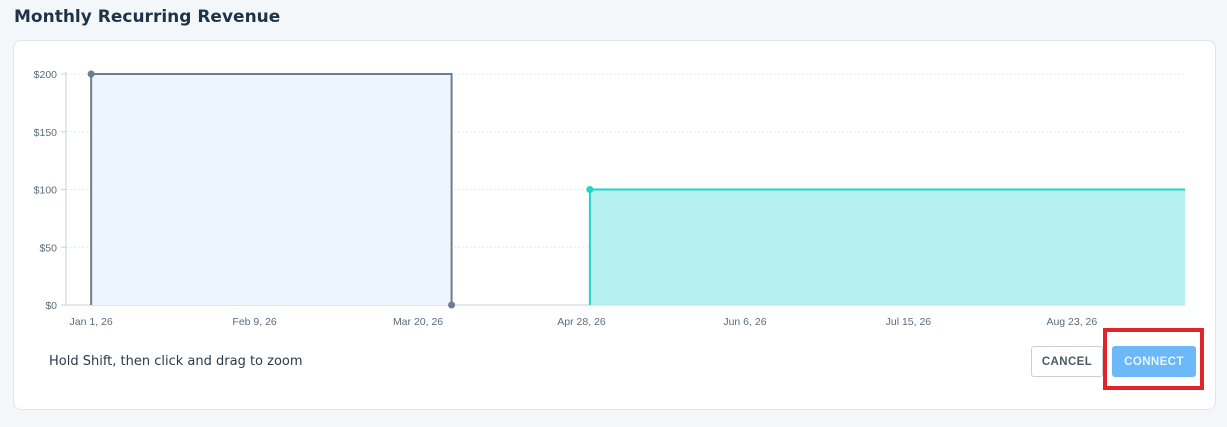 This screenshot has width=1227, height=427. I want to click on series-1-point, so click(590, 189).